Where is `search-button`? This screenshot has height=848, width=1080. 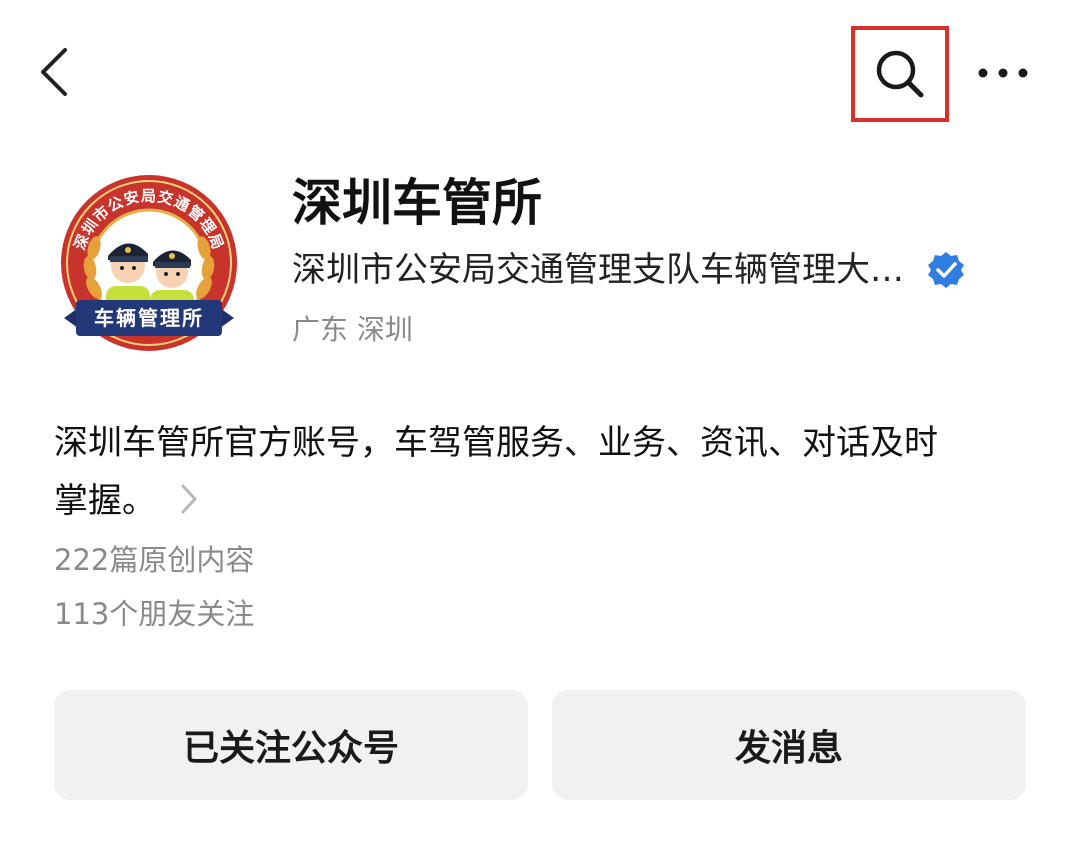 search-button is located at coordinates (900, 74).